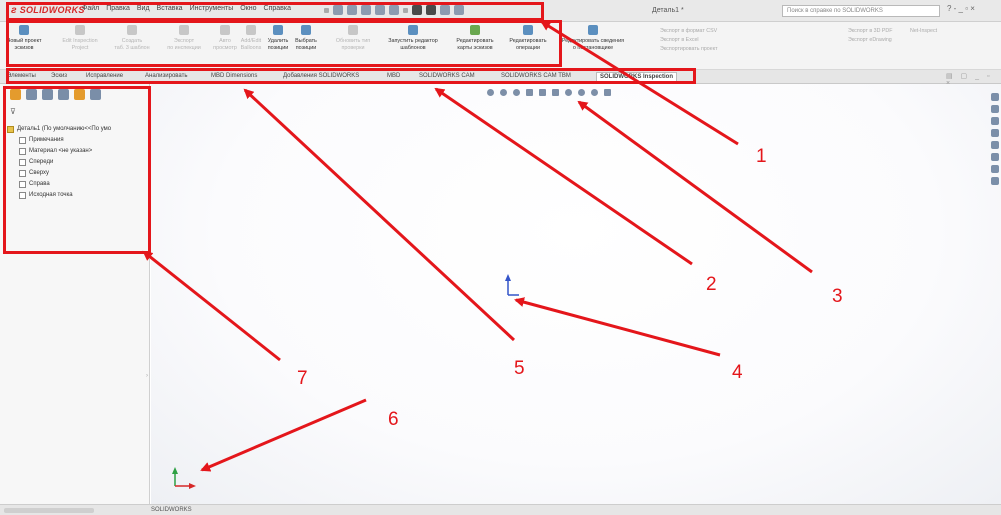 The image size is (1001, 515). What do you see at coordinates (737, 372) in the screenshot?
I see `annotation-number-4: 4` at bounding box center [737, 372].